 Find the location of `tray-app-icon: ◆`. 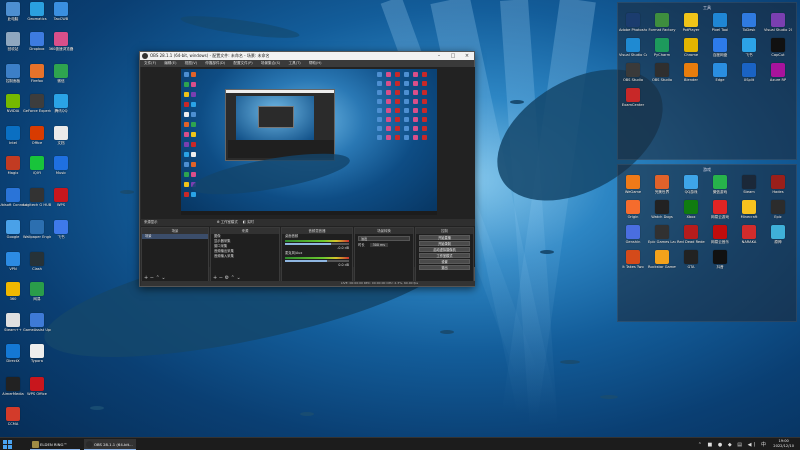

tray-app-icon: ◆ is located at coordinates (731, 445).